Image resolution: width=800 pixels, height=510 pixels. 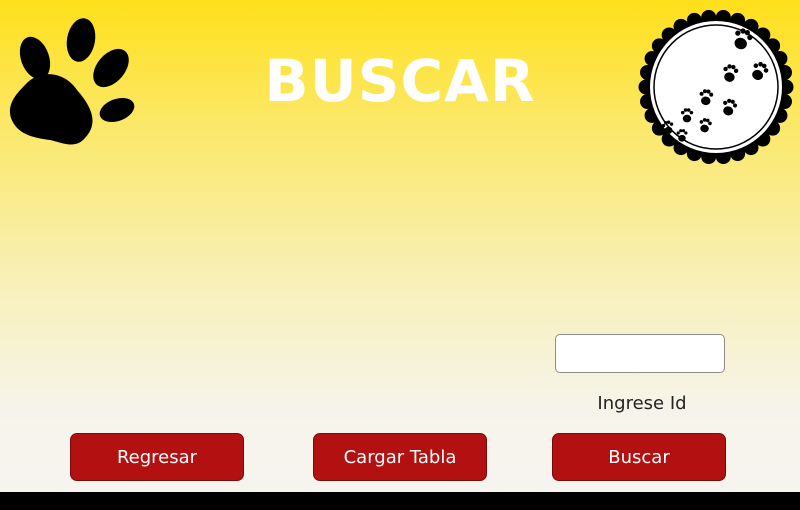 I want to click on search-button: Buscar, so click(x=639, y=457).